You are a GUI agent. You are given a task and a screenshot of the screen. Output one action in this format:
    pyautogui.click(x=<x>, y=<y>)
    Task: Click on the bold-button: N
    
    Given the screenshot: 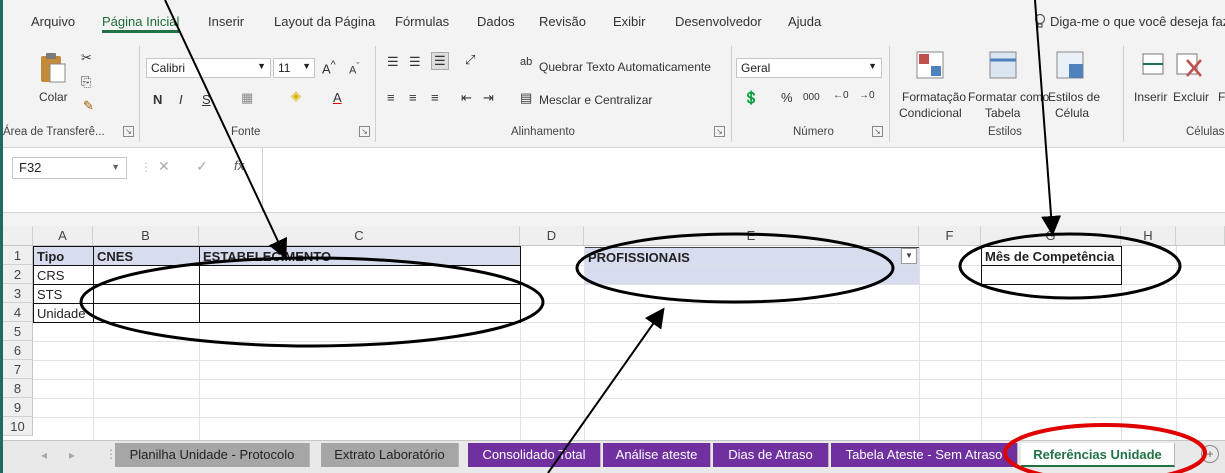 What is the action you would take?
    pyautogui.click(x=157, y=99)
    